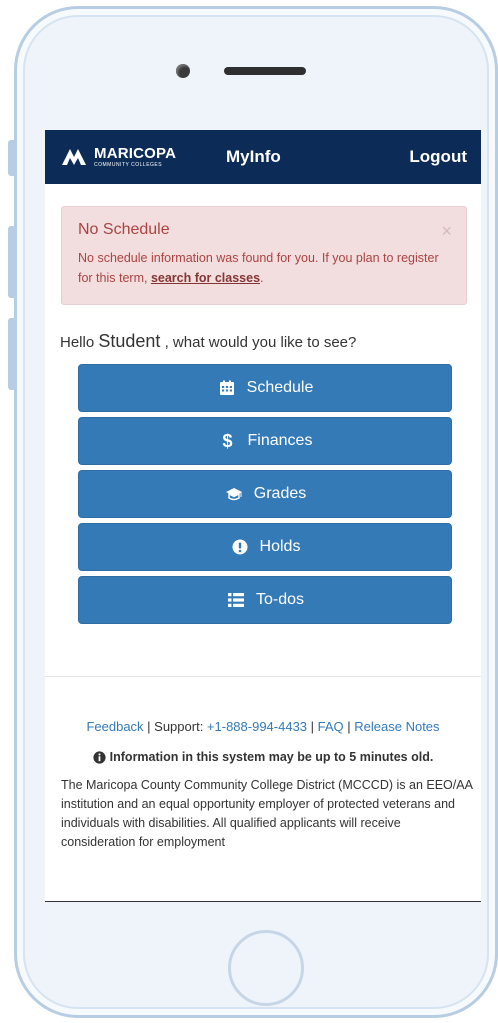  What do you see at coordinates (227, 388) in the screenshot?
I see `calendar-icon` at bounding box center [227, 388].